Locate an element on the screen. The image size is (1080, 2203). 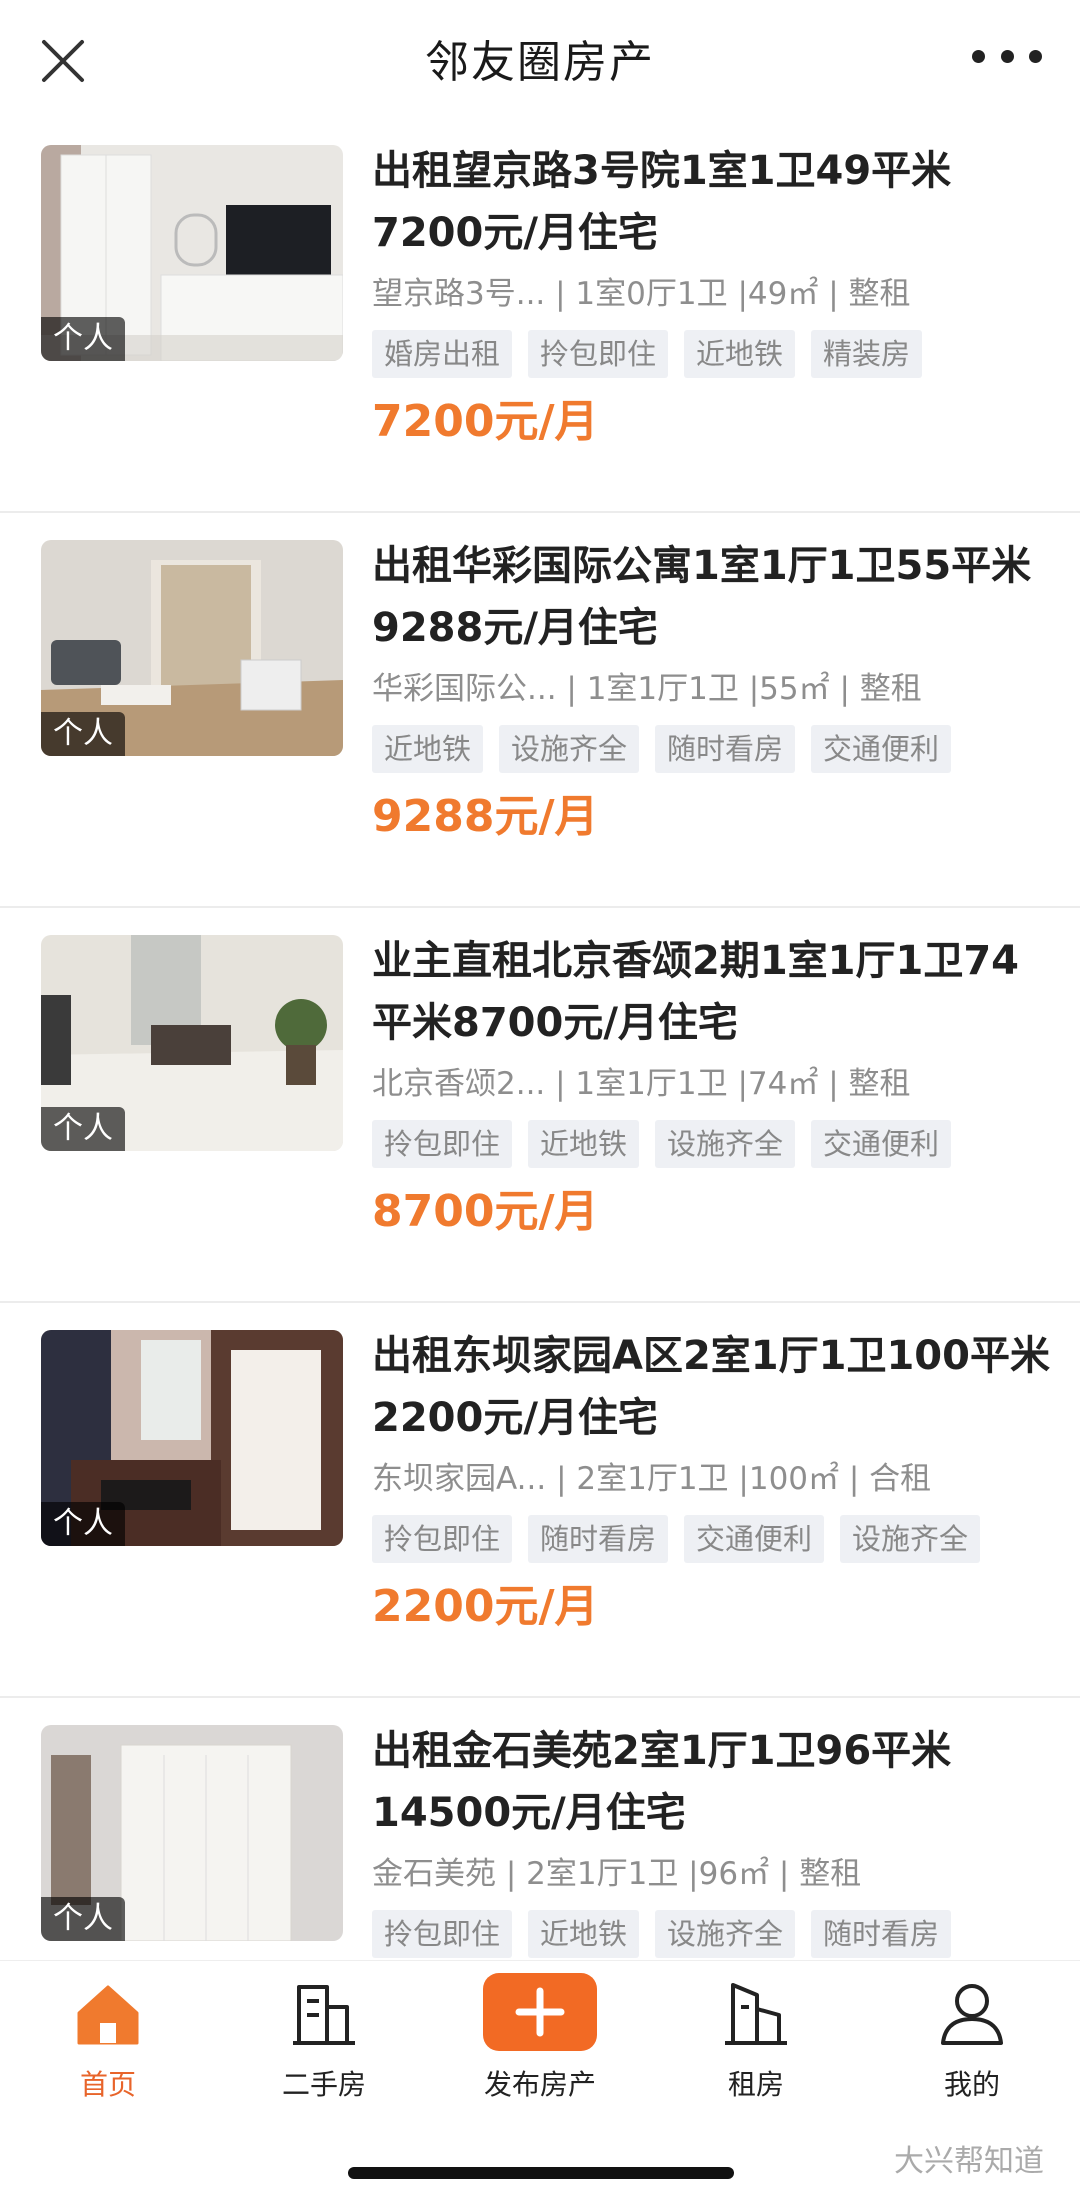
home-indicator is located at coordinates (541, 2173).